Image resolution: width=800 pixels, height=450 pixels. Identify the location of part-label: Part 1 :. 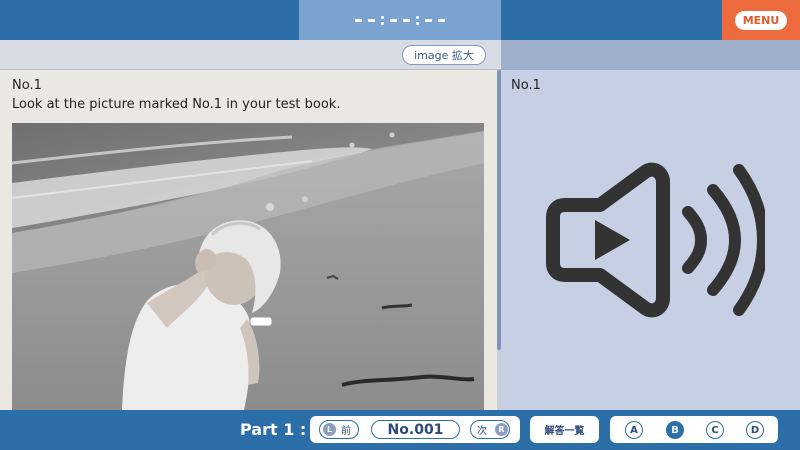
(273, 429).